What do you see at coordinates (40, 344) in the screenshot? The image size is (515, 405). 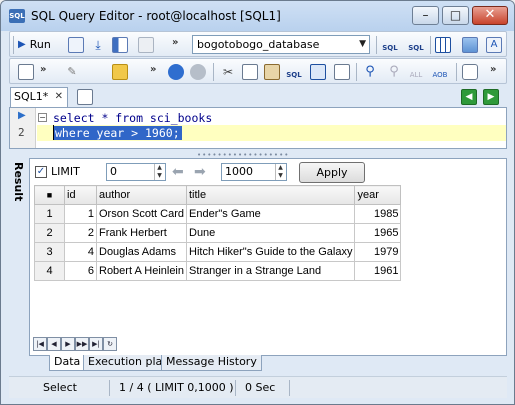 I see `first-record-icon: |◀` at bounding box center [40, 344].